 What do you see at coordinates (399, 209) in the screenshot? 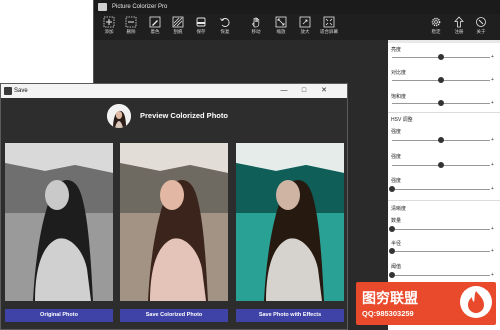
I see `sharpen-section-title: 清晰度` at bounding box center [399, 209].